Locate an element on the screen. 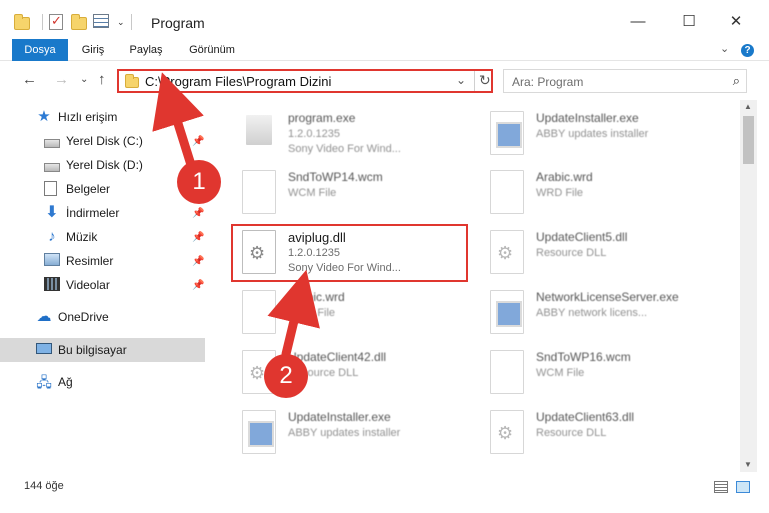 This screenshot has height=513, width=769. tab-home: Giriş is located at coordinates (93, 50).